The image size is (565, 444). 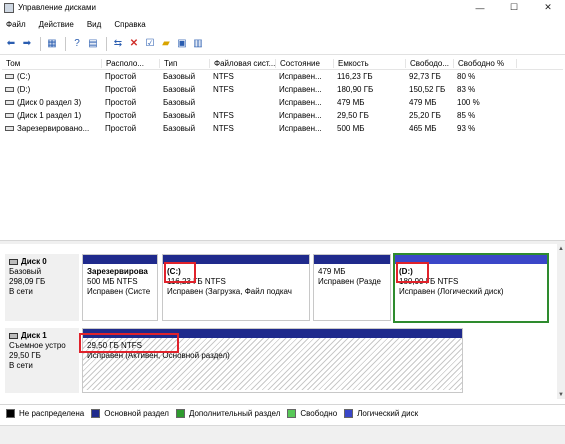 What do you see at coordinates (52, 413) in the screenshot?
I see `legend-label: Не распределена` at bounding box center [52, 413].